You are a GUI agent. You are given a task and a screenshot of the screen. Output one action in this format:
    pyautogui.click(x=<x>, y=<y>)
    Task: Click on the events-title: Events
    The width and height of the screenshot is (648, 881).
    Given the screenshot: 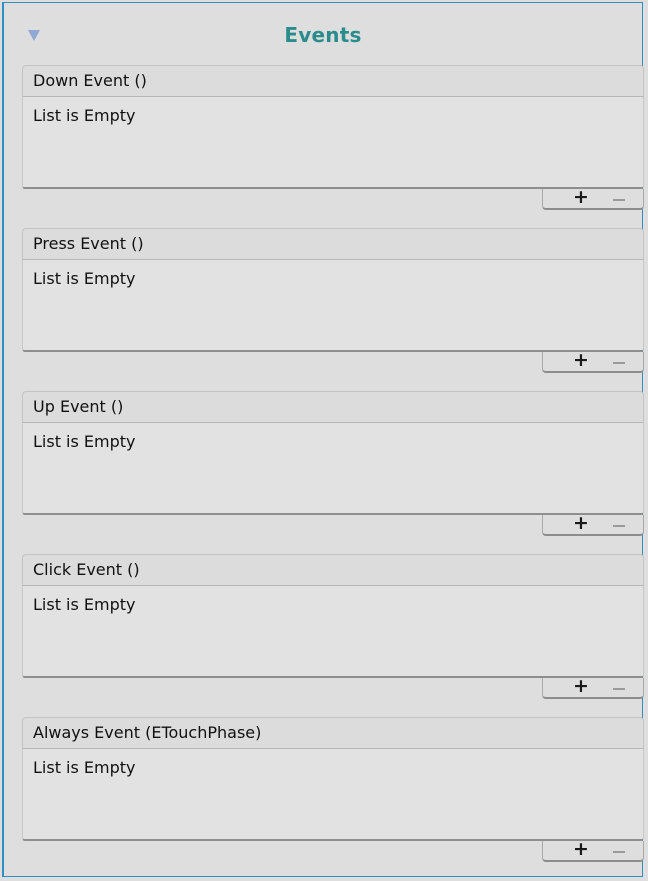 What is the action you would take?
    pyautogui.click(x=323, y=35)
    